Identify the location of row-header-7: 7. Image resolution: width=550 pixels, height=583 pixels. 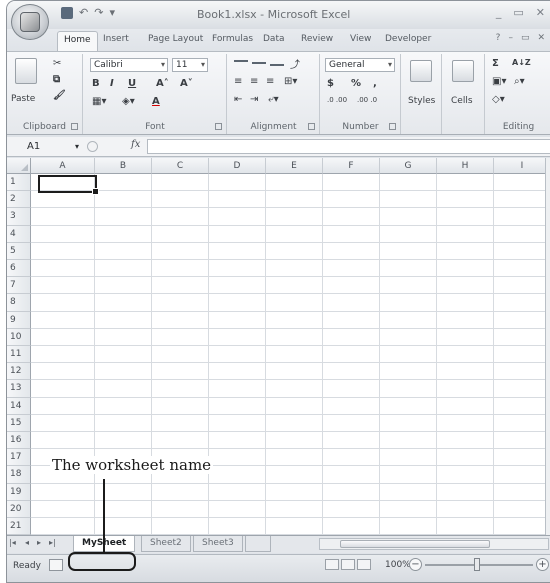
(19, 286).